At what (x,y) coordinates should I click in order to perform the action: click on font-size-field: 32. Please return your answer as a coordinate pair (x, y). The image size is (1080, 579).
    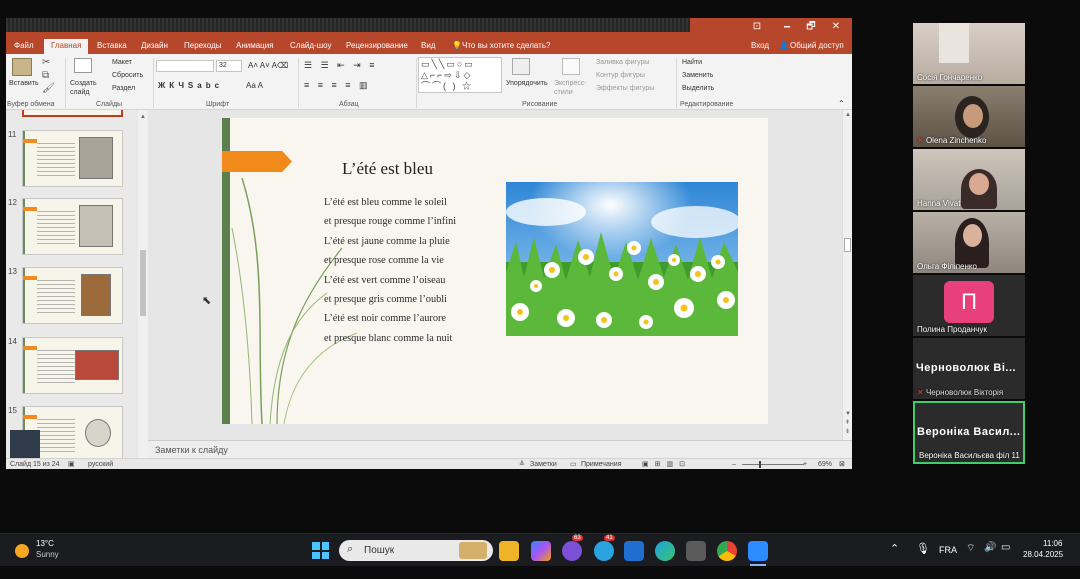
    Looking at the image, I should click on (229, 66).